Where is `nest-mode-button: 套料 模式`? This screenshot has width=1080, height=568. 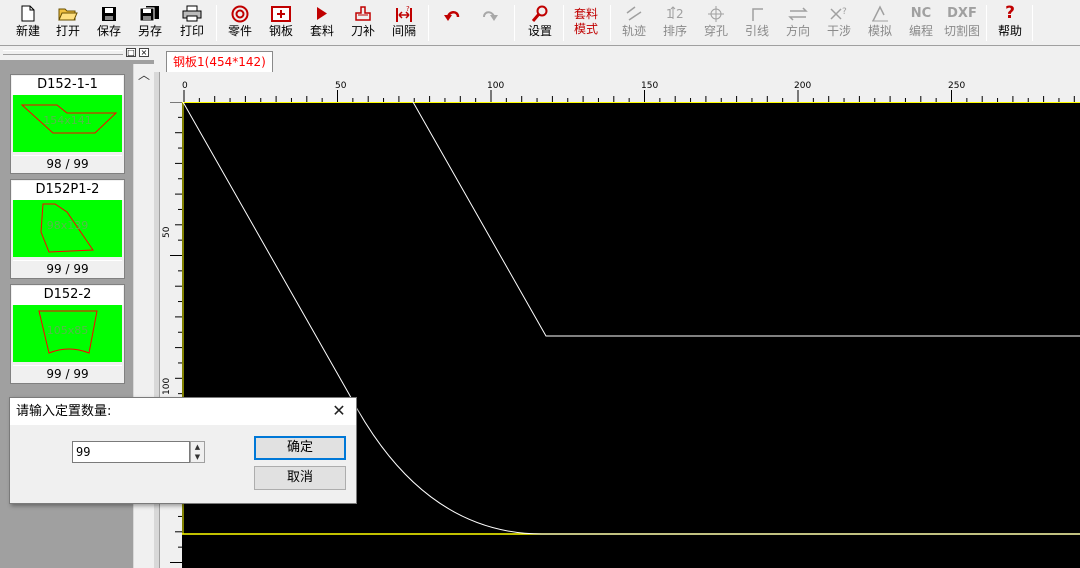
nest-mode-button: 套料 模式 is located at coordinates (586, 23).